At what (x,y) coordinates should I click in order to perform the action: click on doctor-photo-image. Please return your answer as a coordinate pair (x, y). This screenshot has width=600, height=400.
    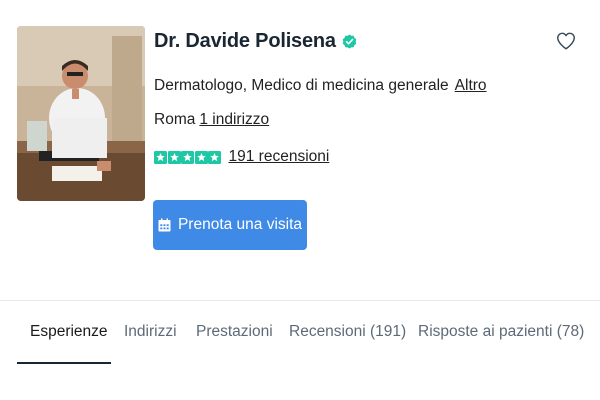
    Looking at the image, I should click on (81, 113).